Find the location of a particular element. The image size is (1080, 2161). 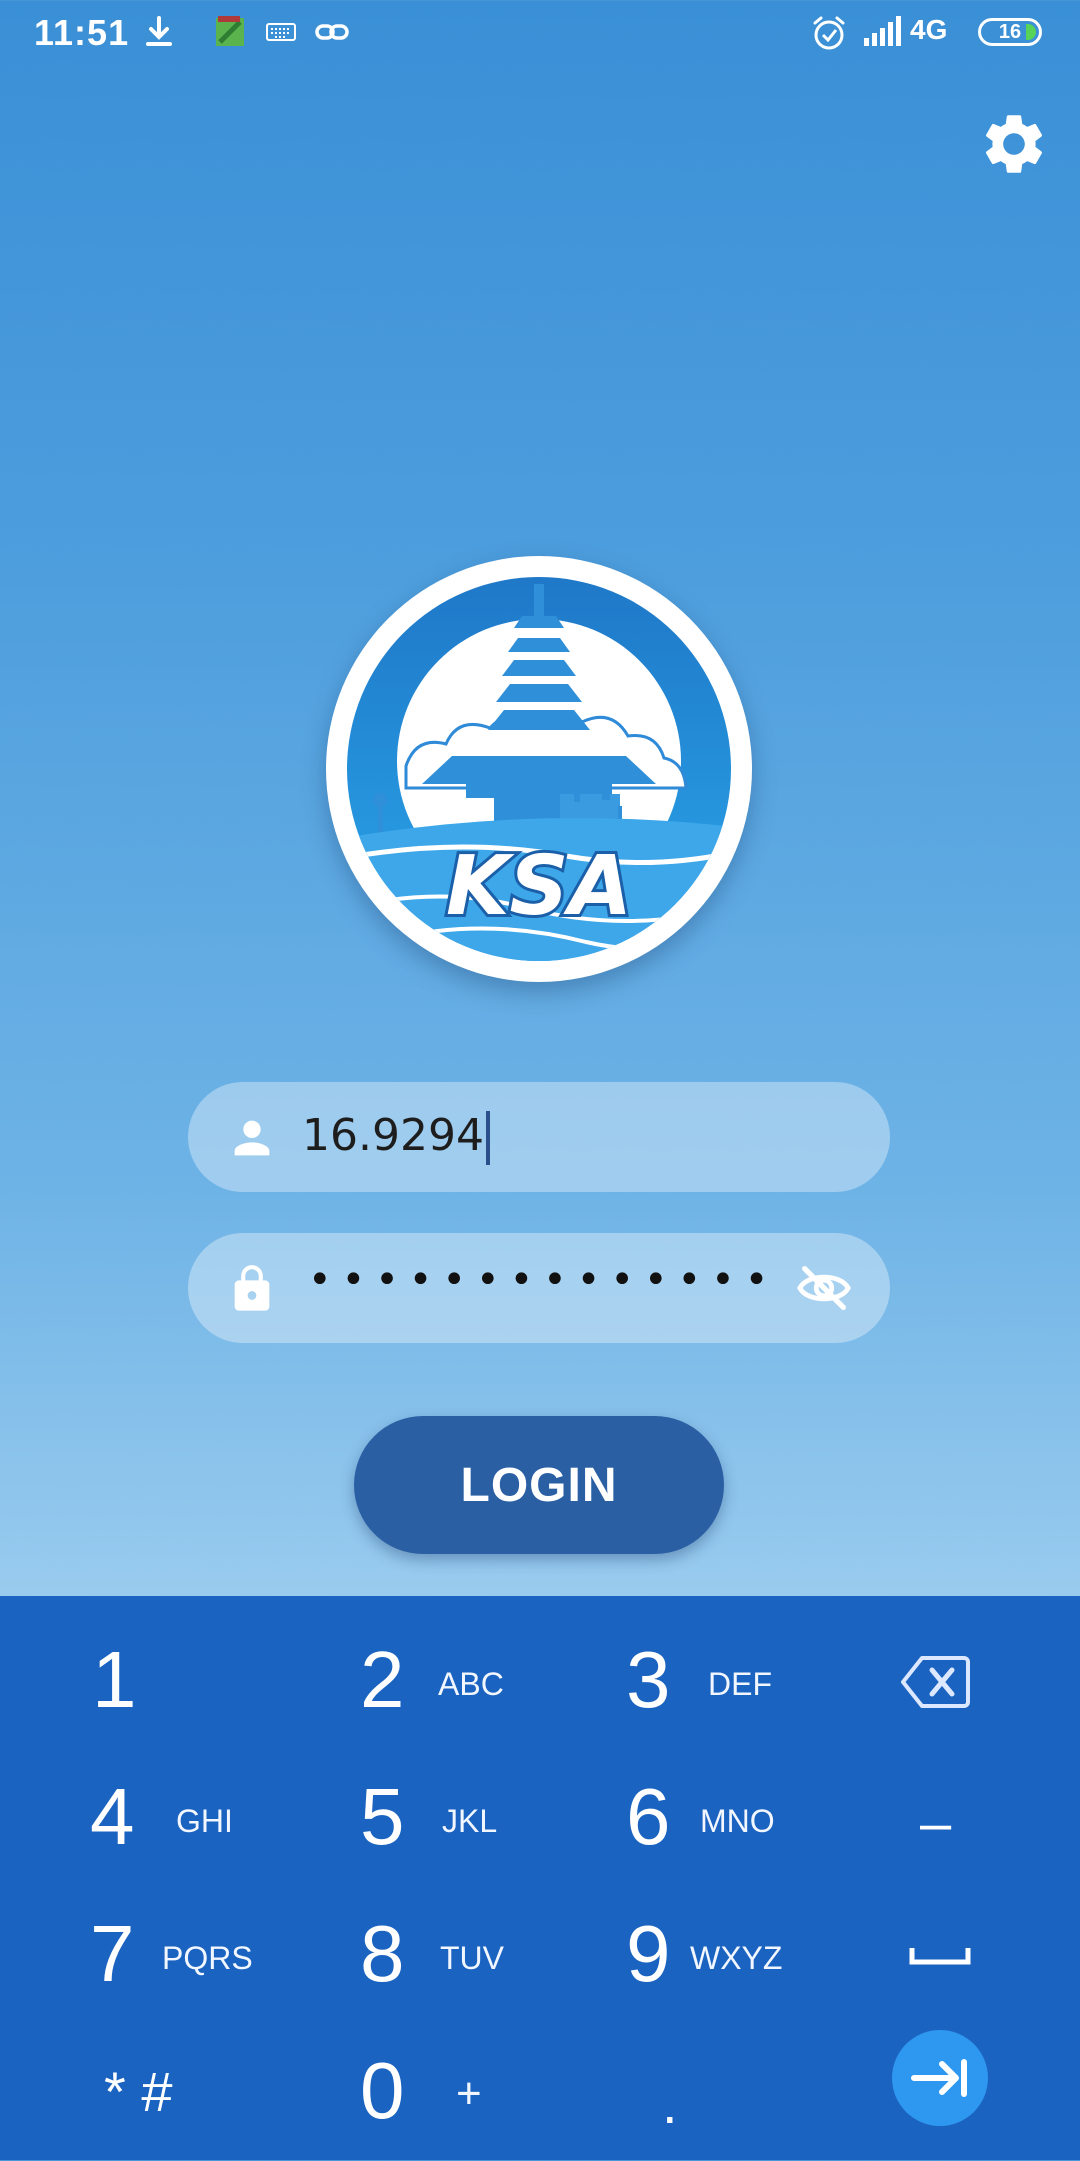

key-letters: TUV is located at coordinates (472, 1958).